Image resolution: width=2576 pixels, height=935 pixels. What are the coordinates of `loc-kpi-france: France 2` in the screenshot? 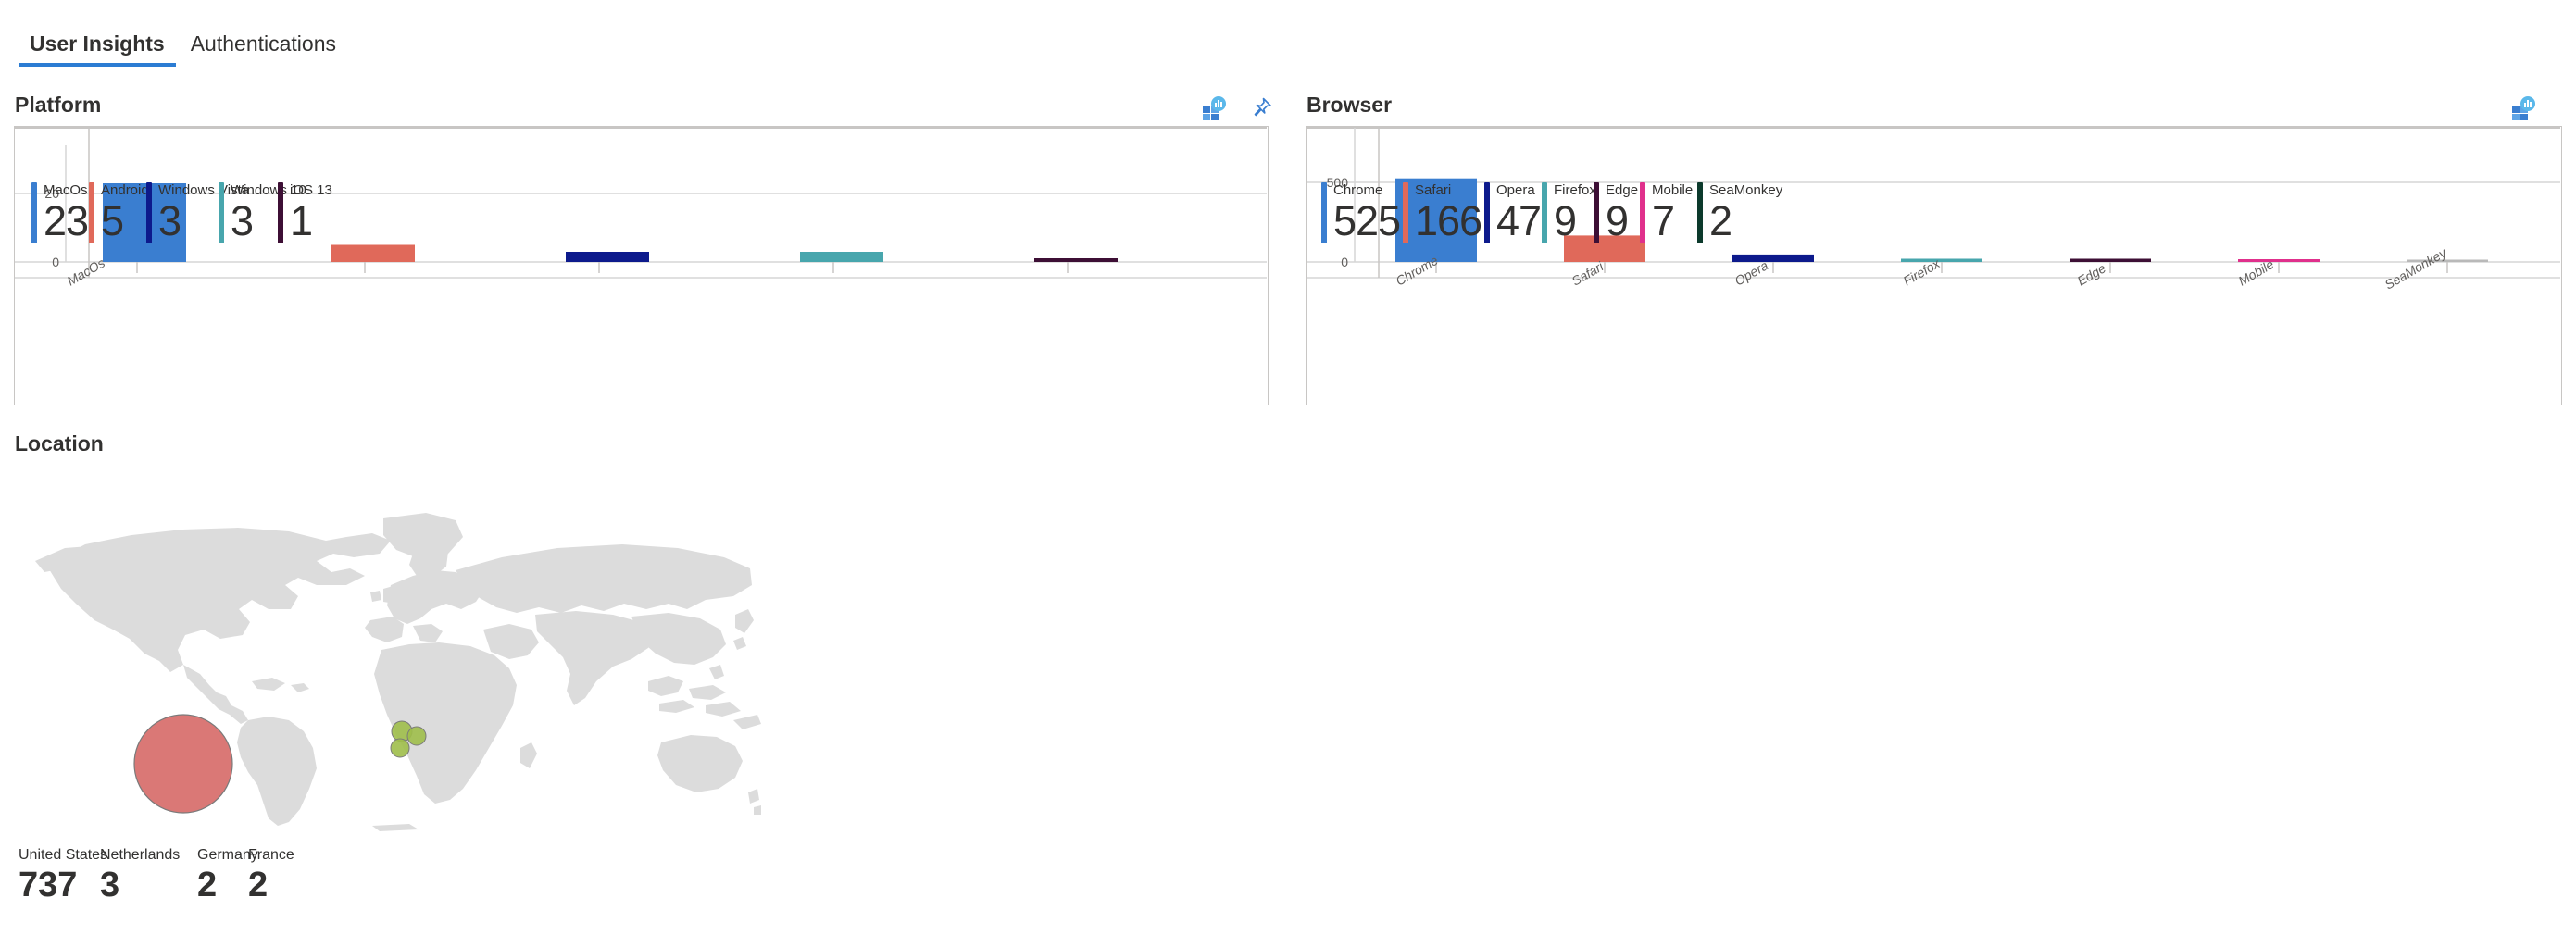 It's located at (273, 876).